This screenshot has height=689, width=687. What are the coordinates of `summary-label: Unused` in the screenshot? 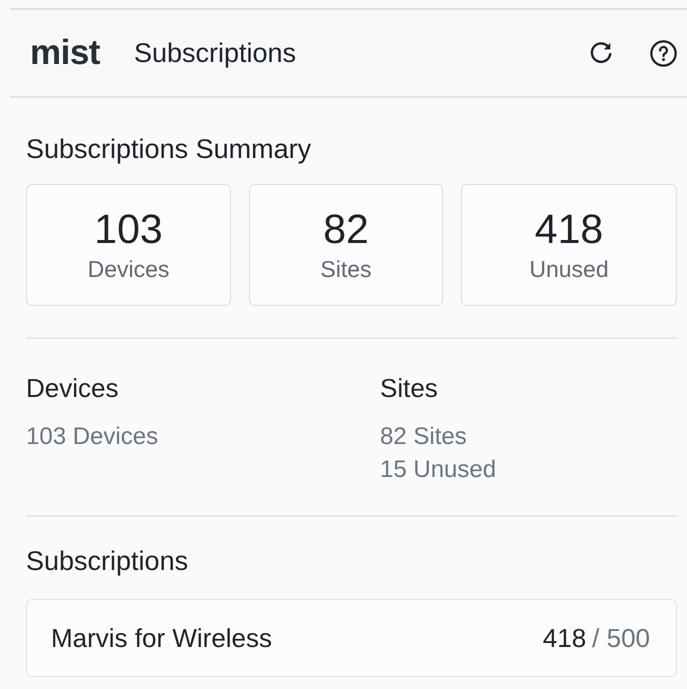 It's located at (569, 269).